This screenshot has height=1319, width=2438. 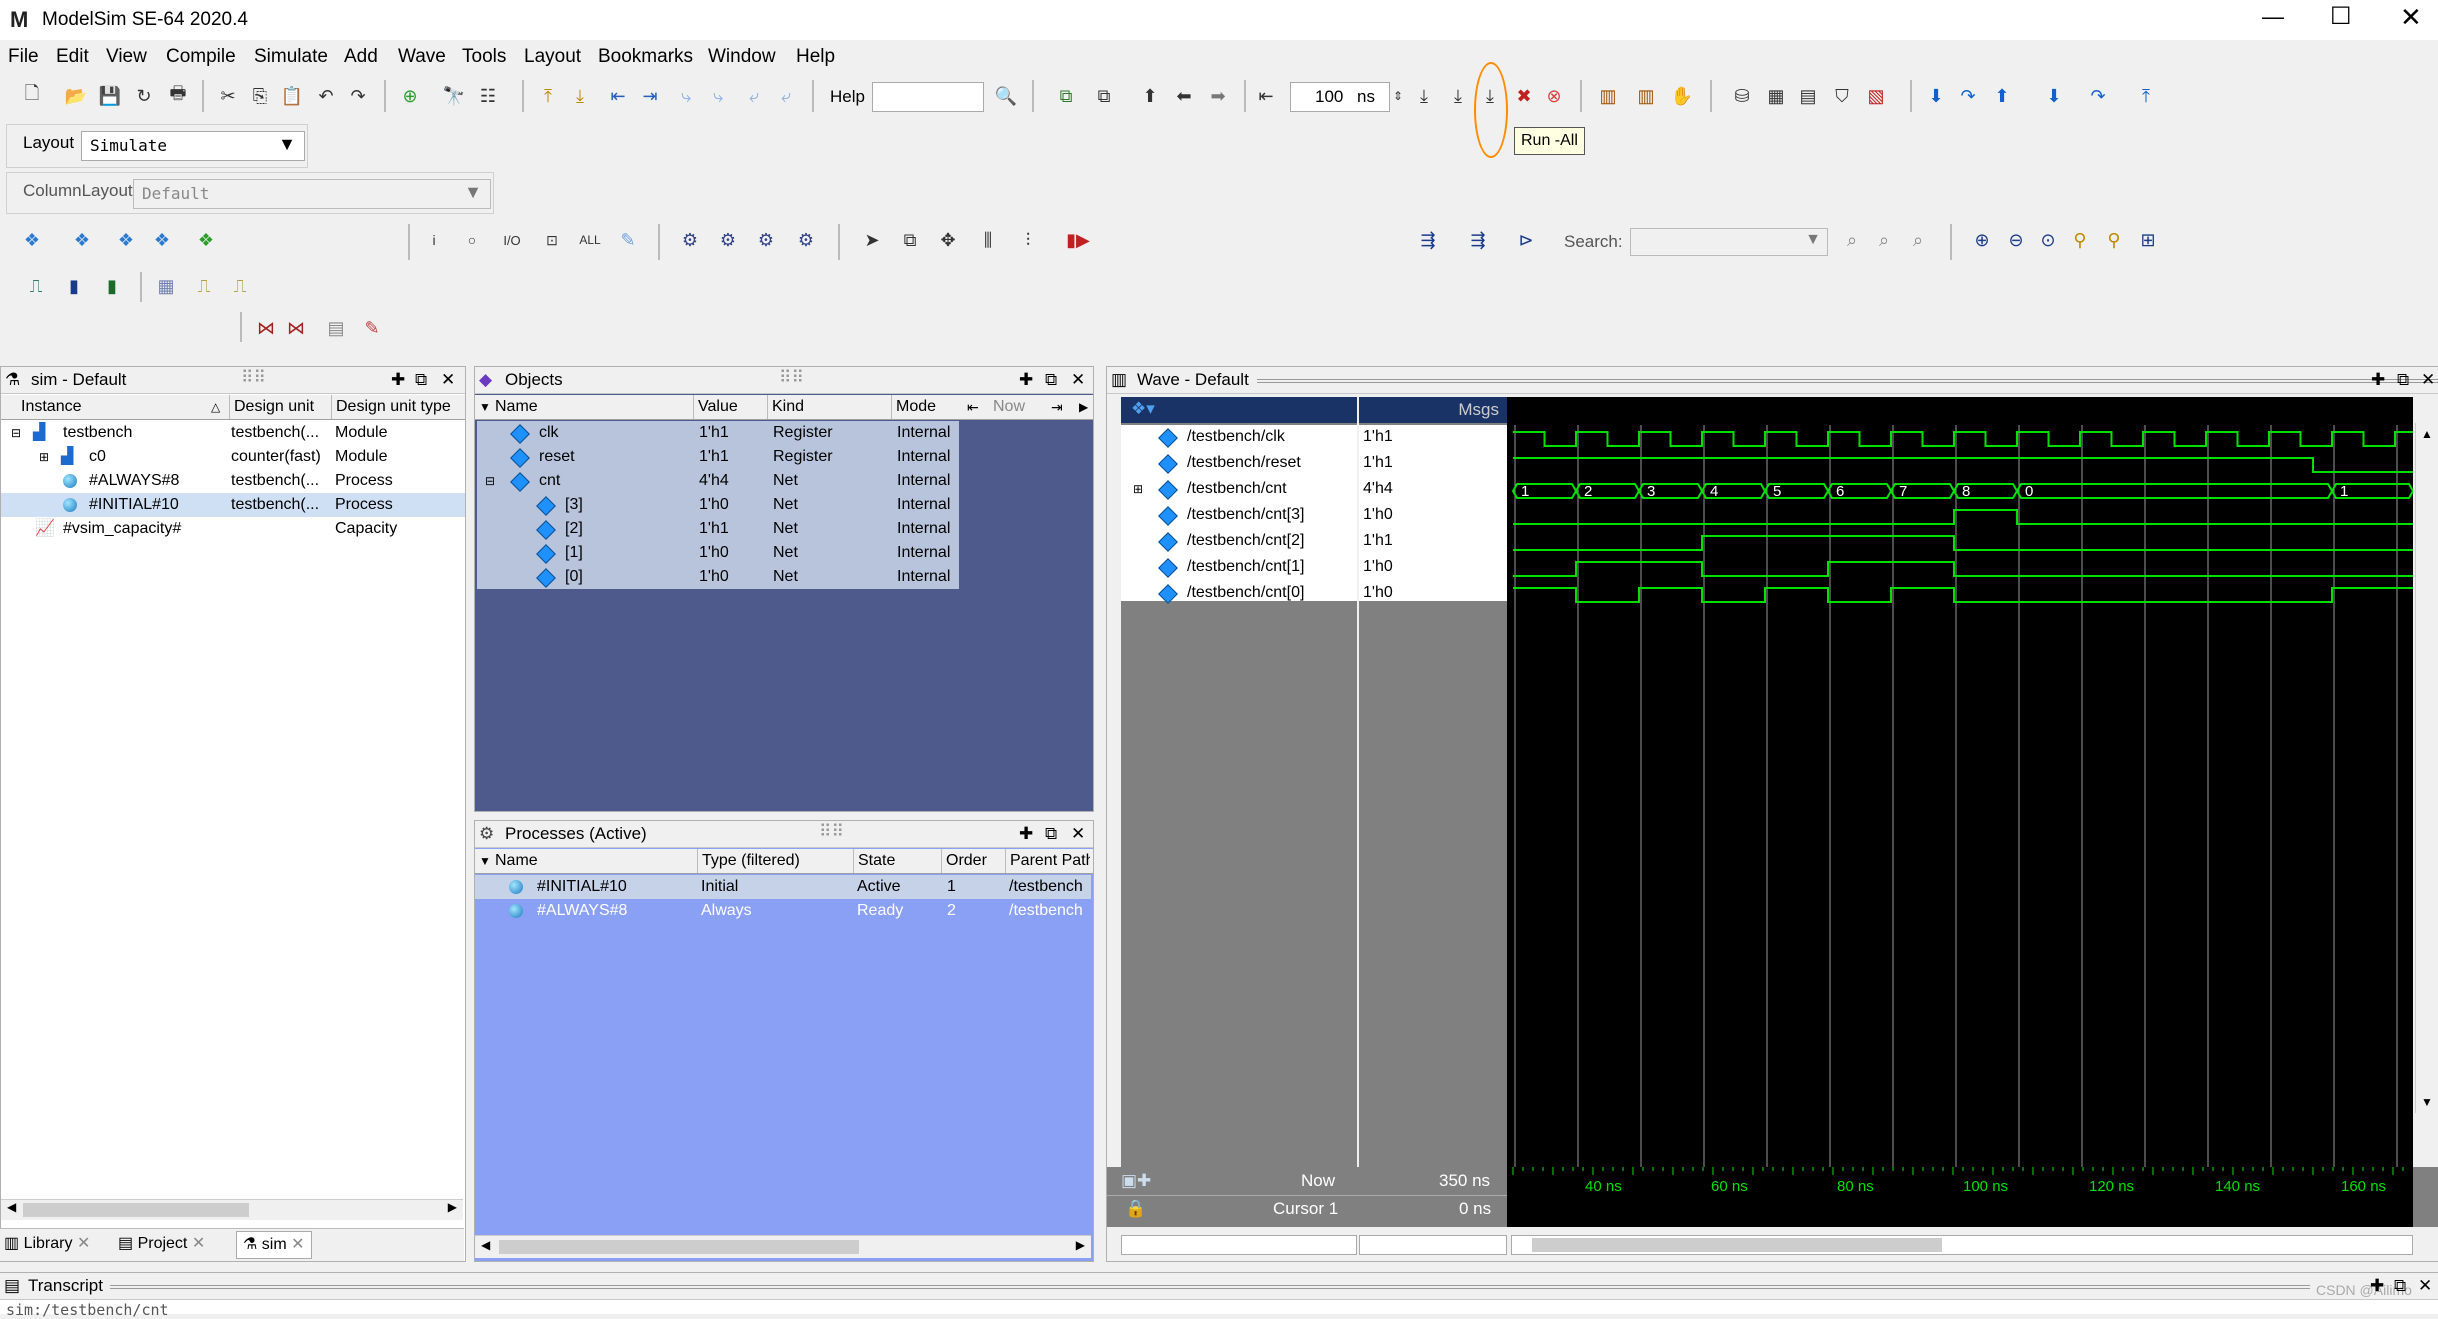 What do you see at coordinates (260, 96) in the screenshot?
I see `copy-icon: ⎘` at bounding box center [260, 96].